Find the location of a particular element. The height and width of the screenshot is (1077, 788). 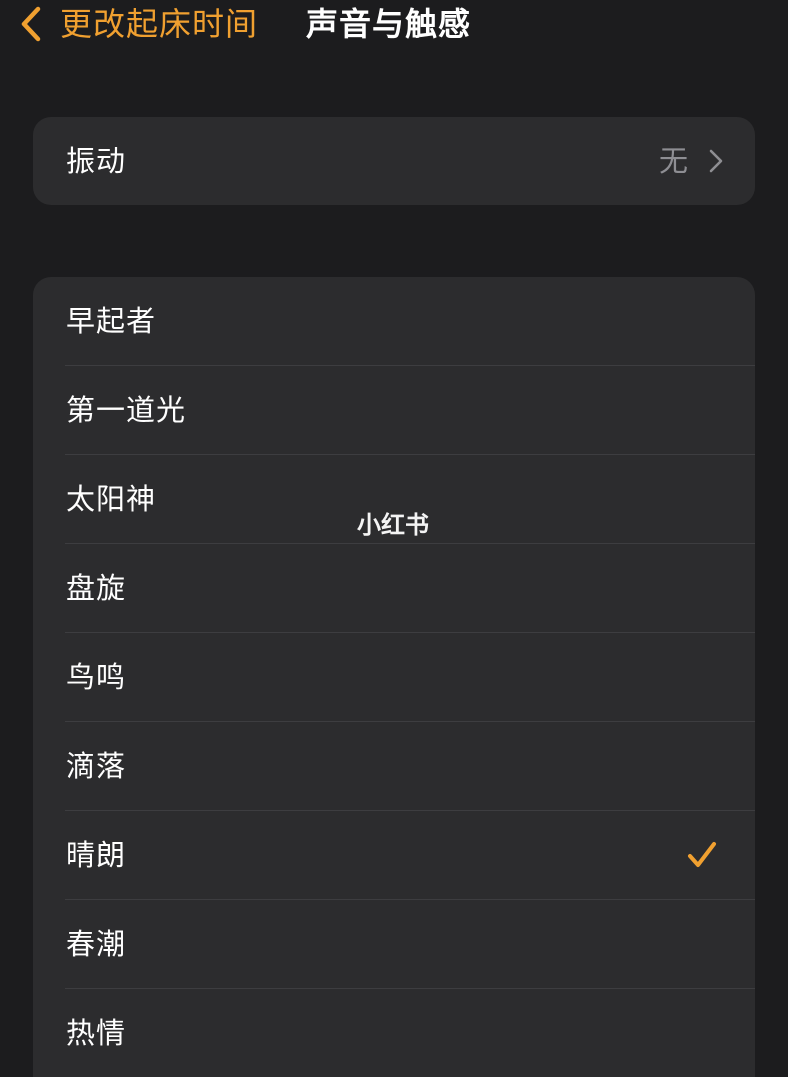

page-title: 声音与触感 is located at coordinates (389, 24).